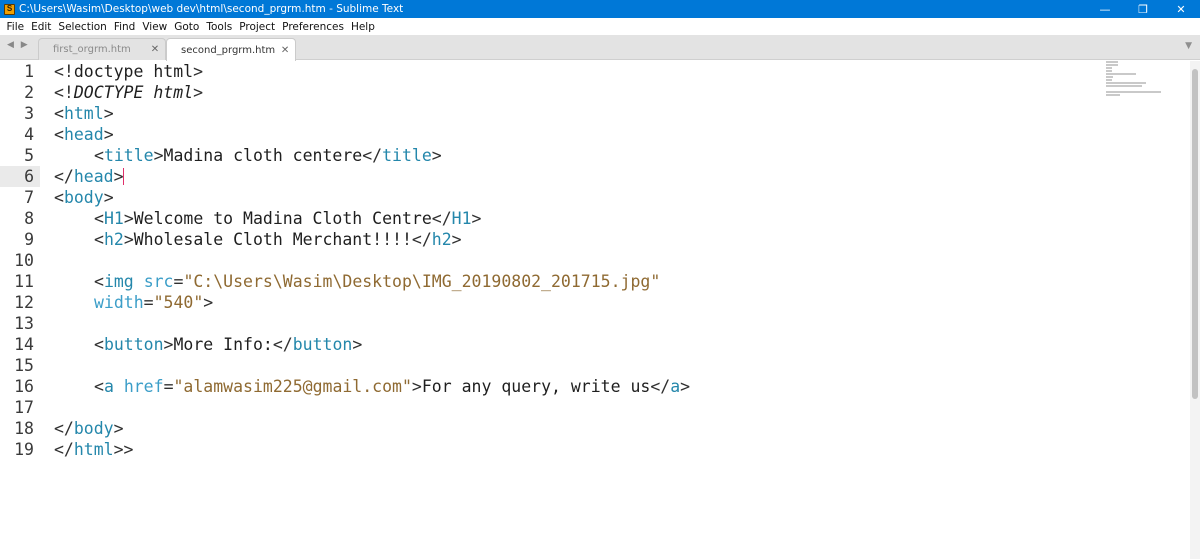 The image size is (1200, 559). Describe the element at coordinates (257, 27) in the screenshot. I see `menu-project: Project` at that location.